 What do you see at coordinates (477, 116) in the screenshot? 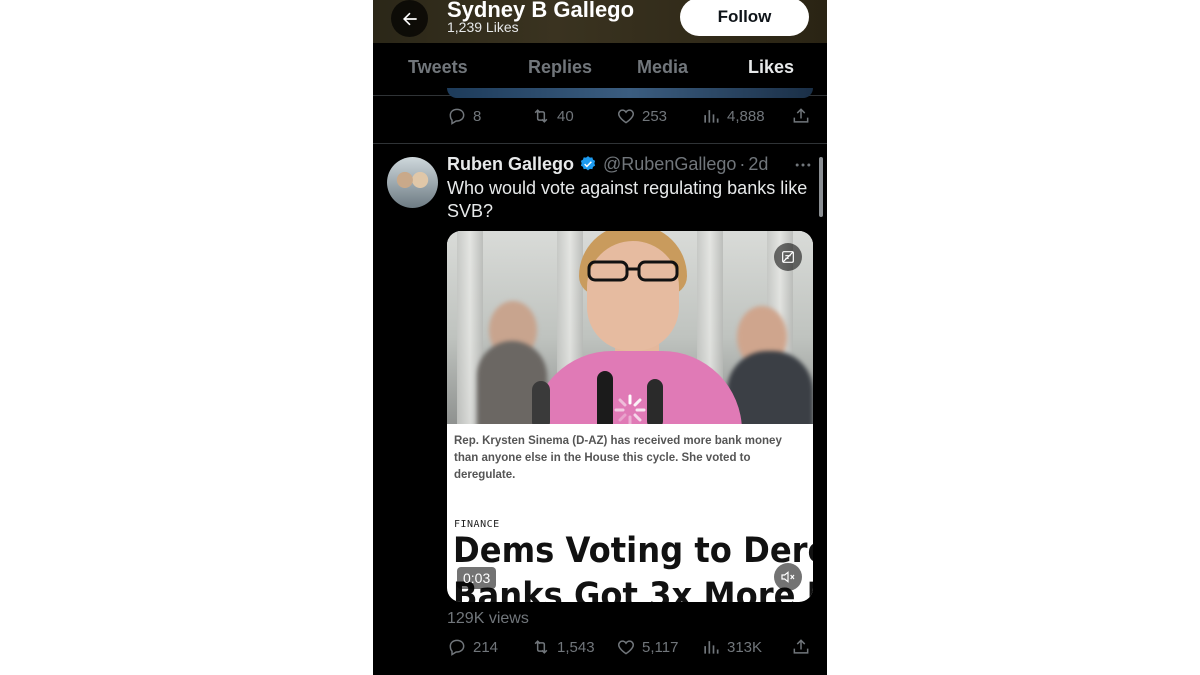
I see `reply-count: 8` at bounding box center [477, 116].